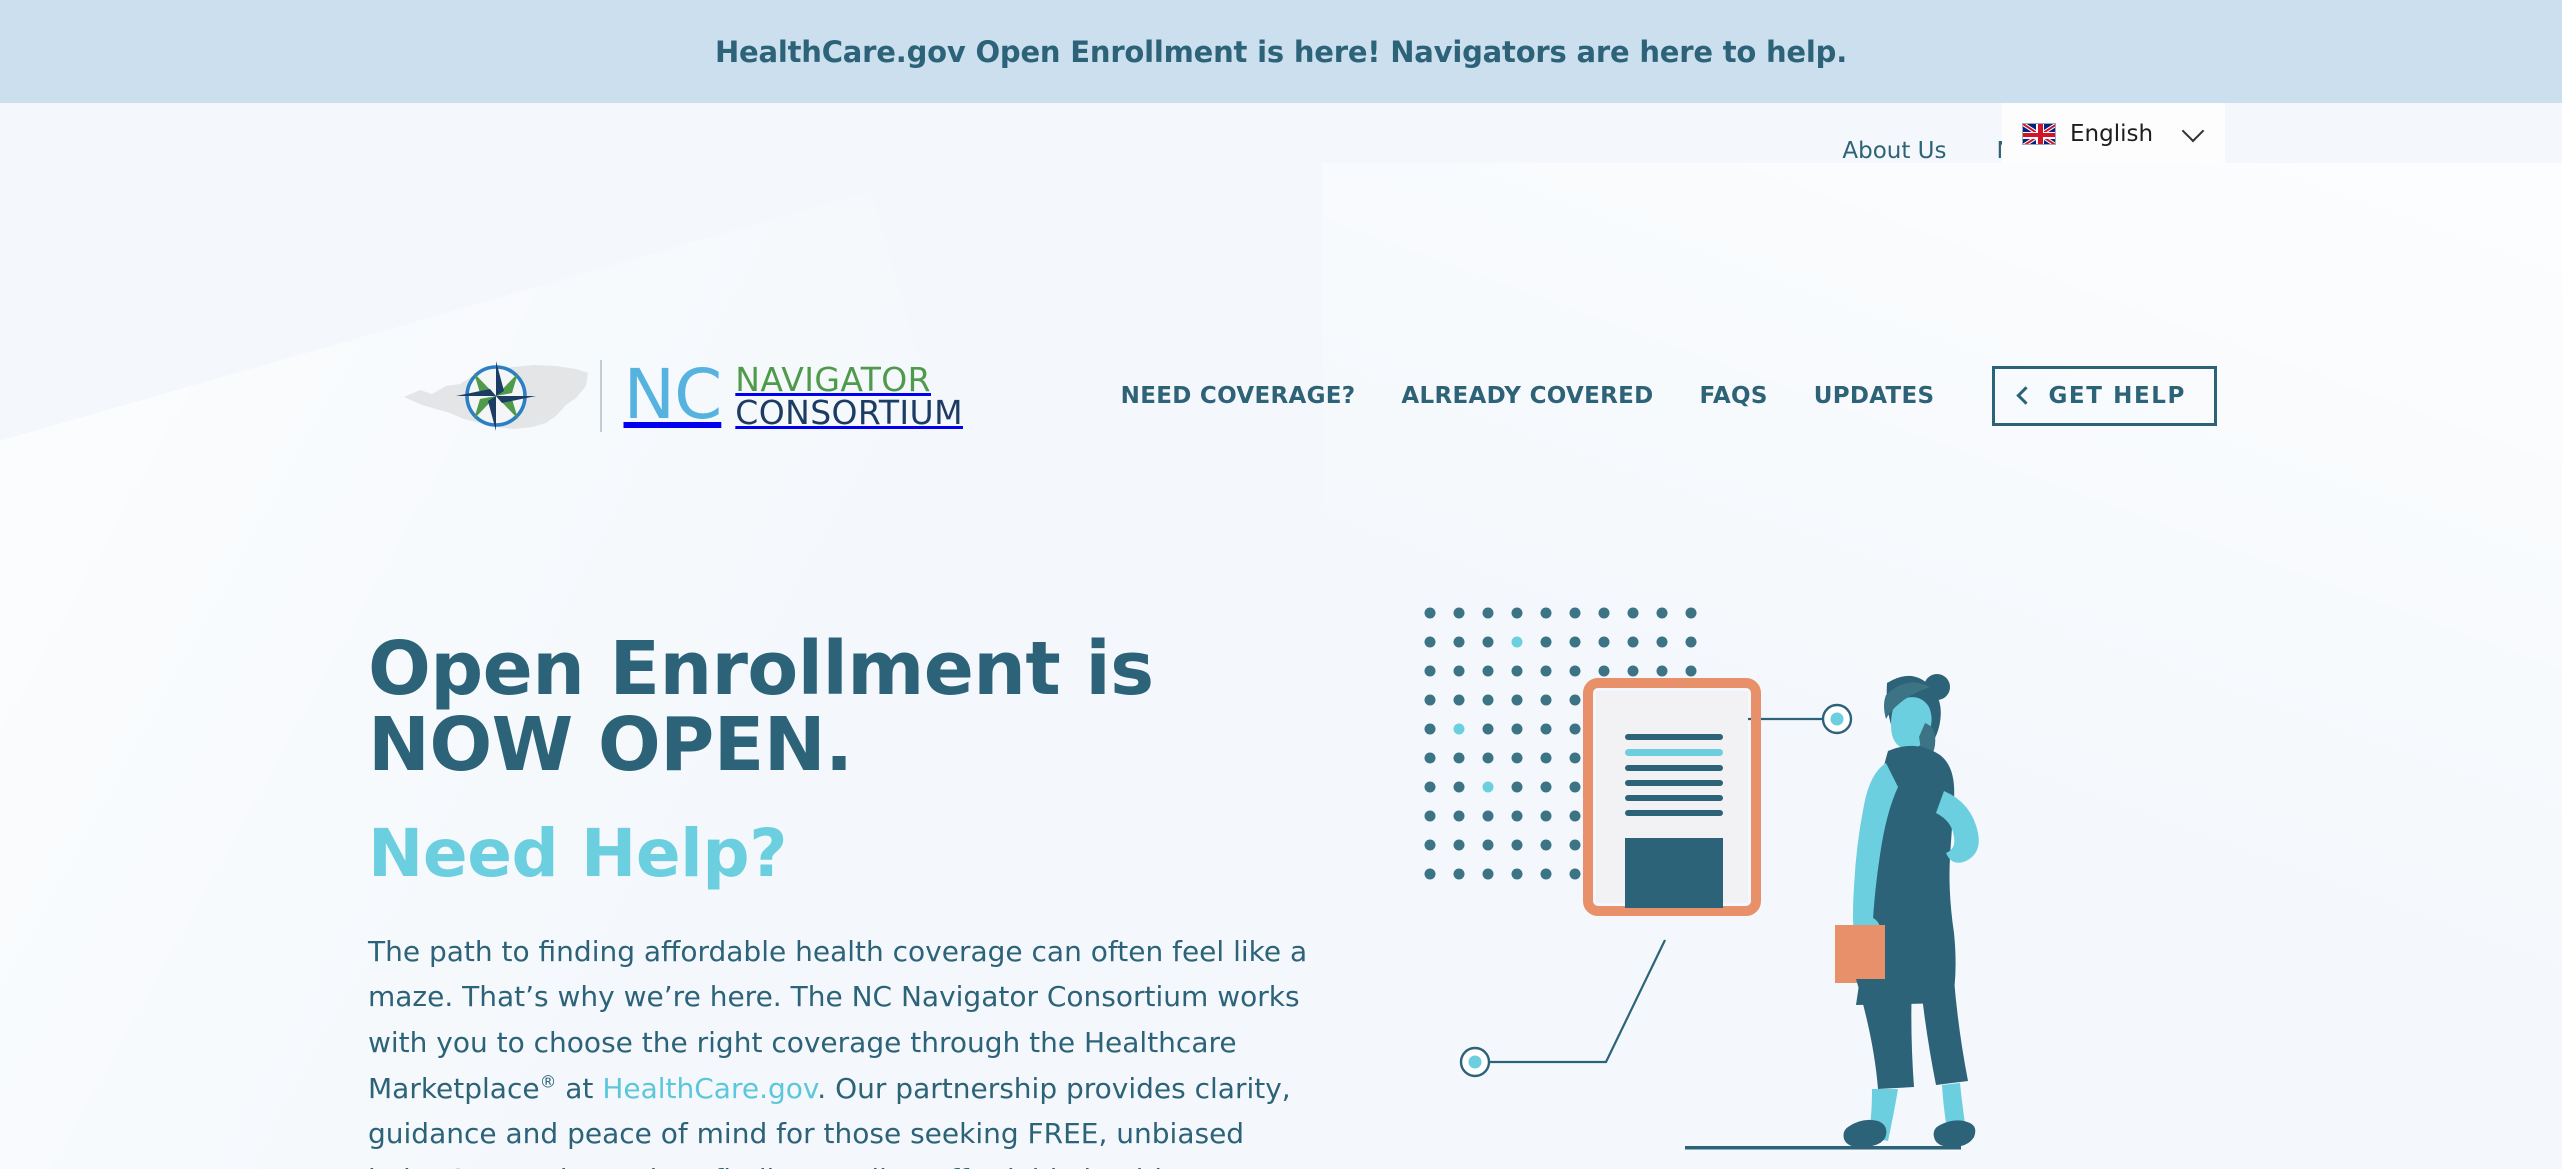  What do you see at coordinates (1874, 396) in the screenshot?
I see `nav-link-updates: UPDATES` at bounding box center [1874, 396].